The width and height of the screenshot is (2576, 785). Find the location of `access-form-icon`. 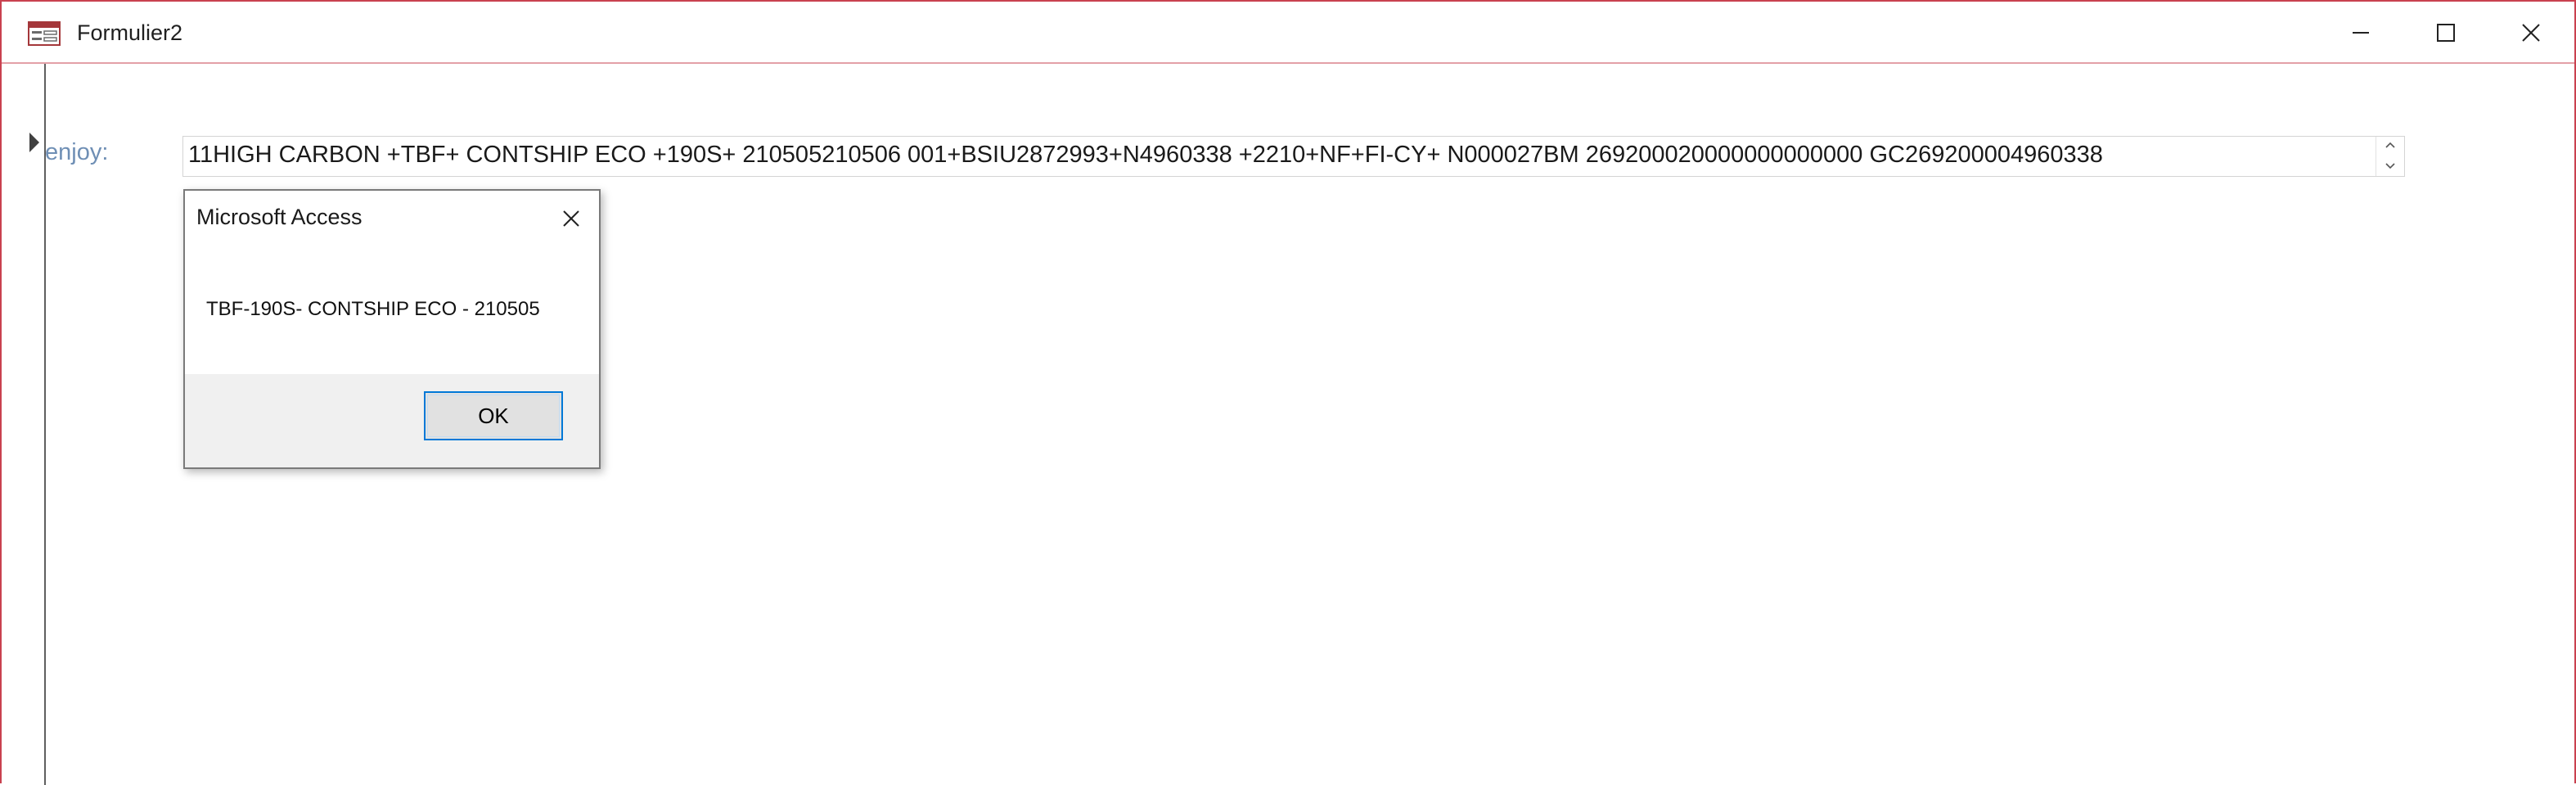

access-form-icon is located at coordinates (44, 33).